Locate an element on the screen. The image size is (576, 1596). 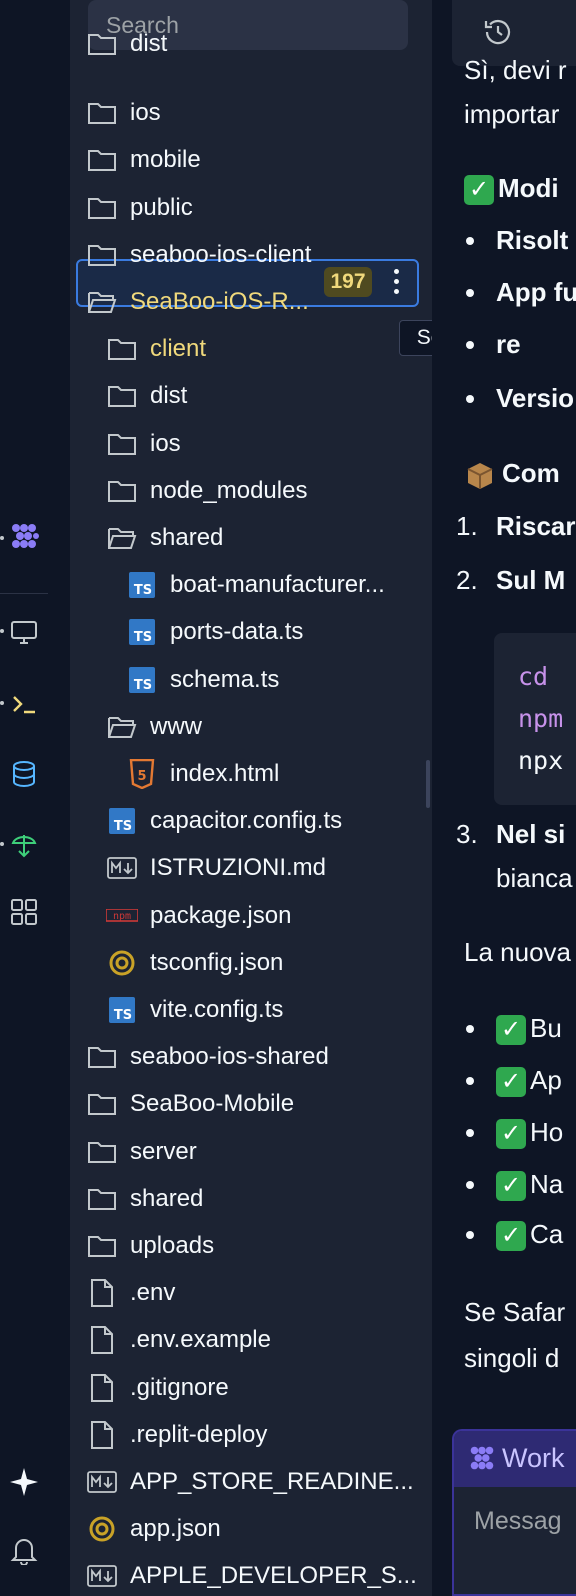
tree-item-label: www is located at coordinates (176, 726).